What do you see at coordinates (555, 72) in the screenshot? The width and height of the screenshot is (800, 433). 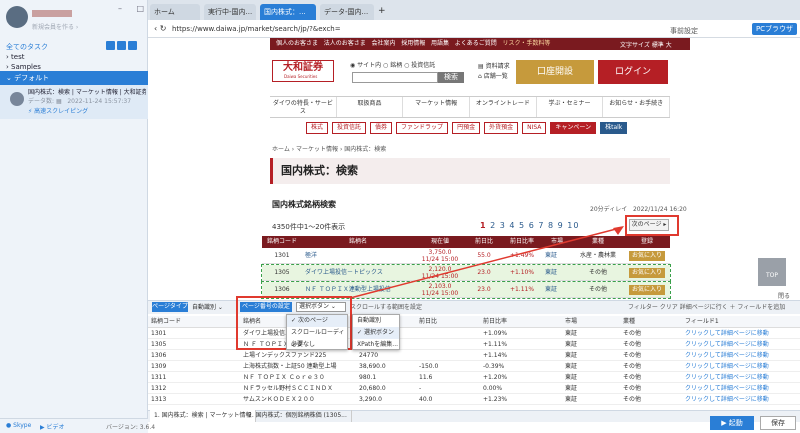 I see `open-account-button: 口座開設` at bounding box center [555, 72].